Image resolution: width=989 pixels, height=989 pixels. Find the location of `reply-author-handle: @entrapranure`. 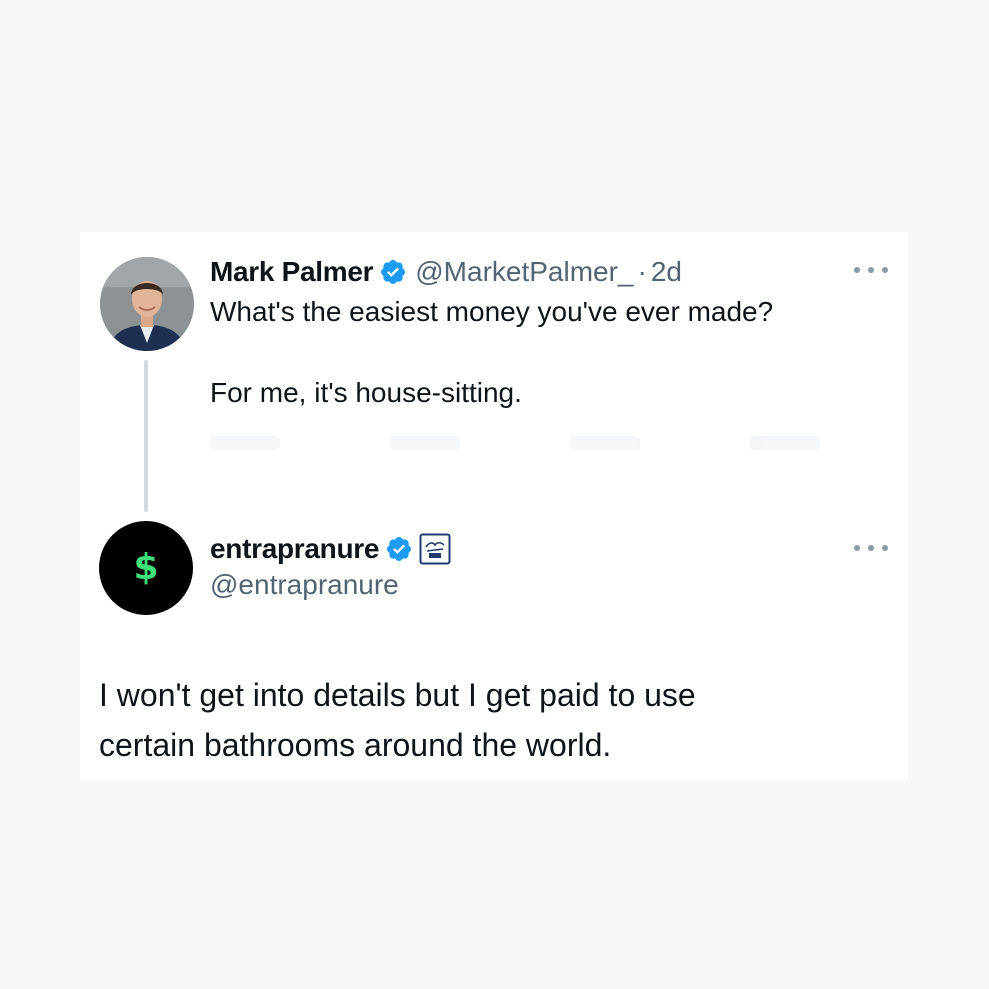

reply-author-handle: @entrapranure is located at coordinates (304, 585).